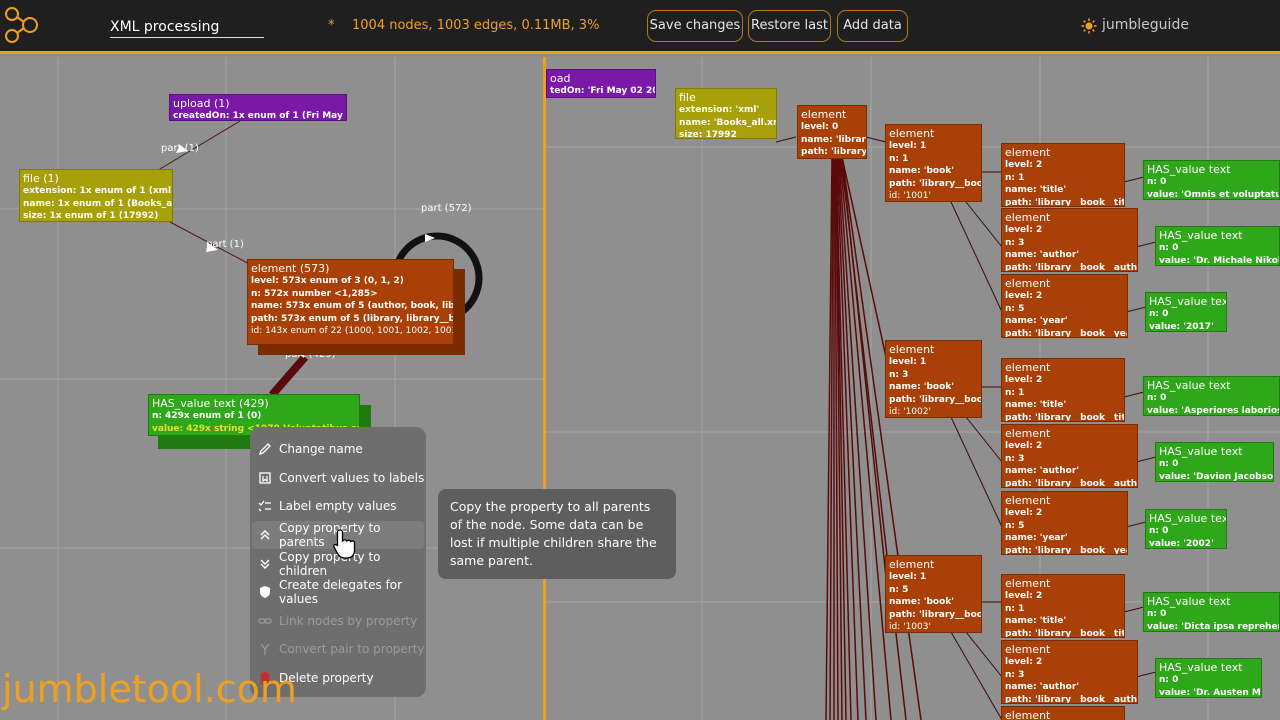  Describe the element at coordinates (695, 26) in the screenshot. I see `save-changes-button: Save changes` at that location.